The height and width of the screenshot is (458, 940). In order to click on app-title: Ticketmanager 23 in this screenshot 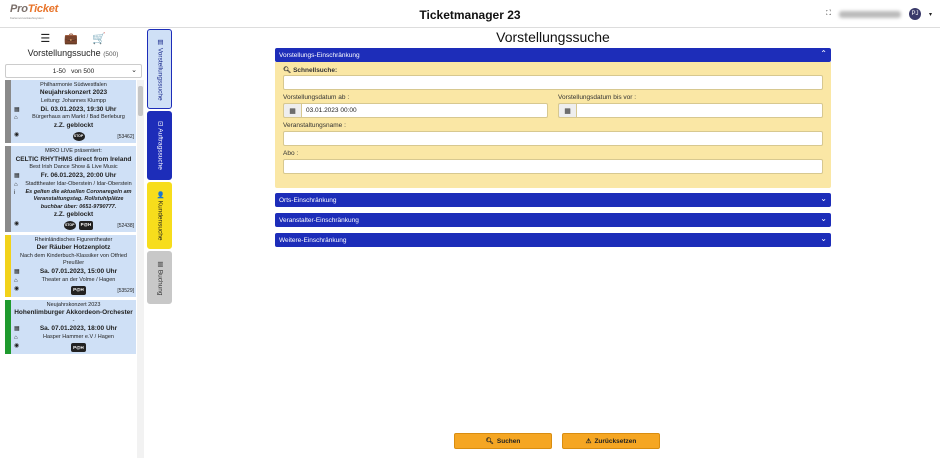, I will do `click(470, 15)`.